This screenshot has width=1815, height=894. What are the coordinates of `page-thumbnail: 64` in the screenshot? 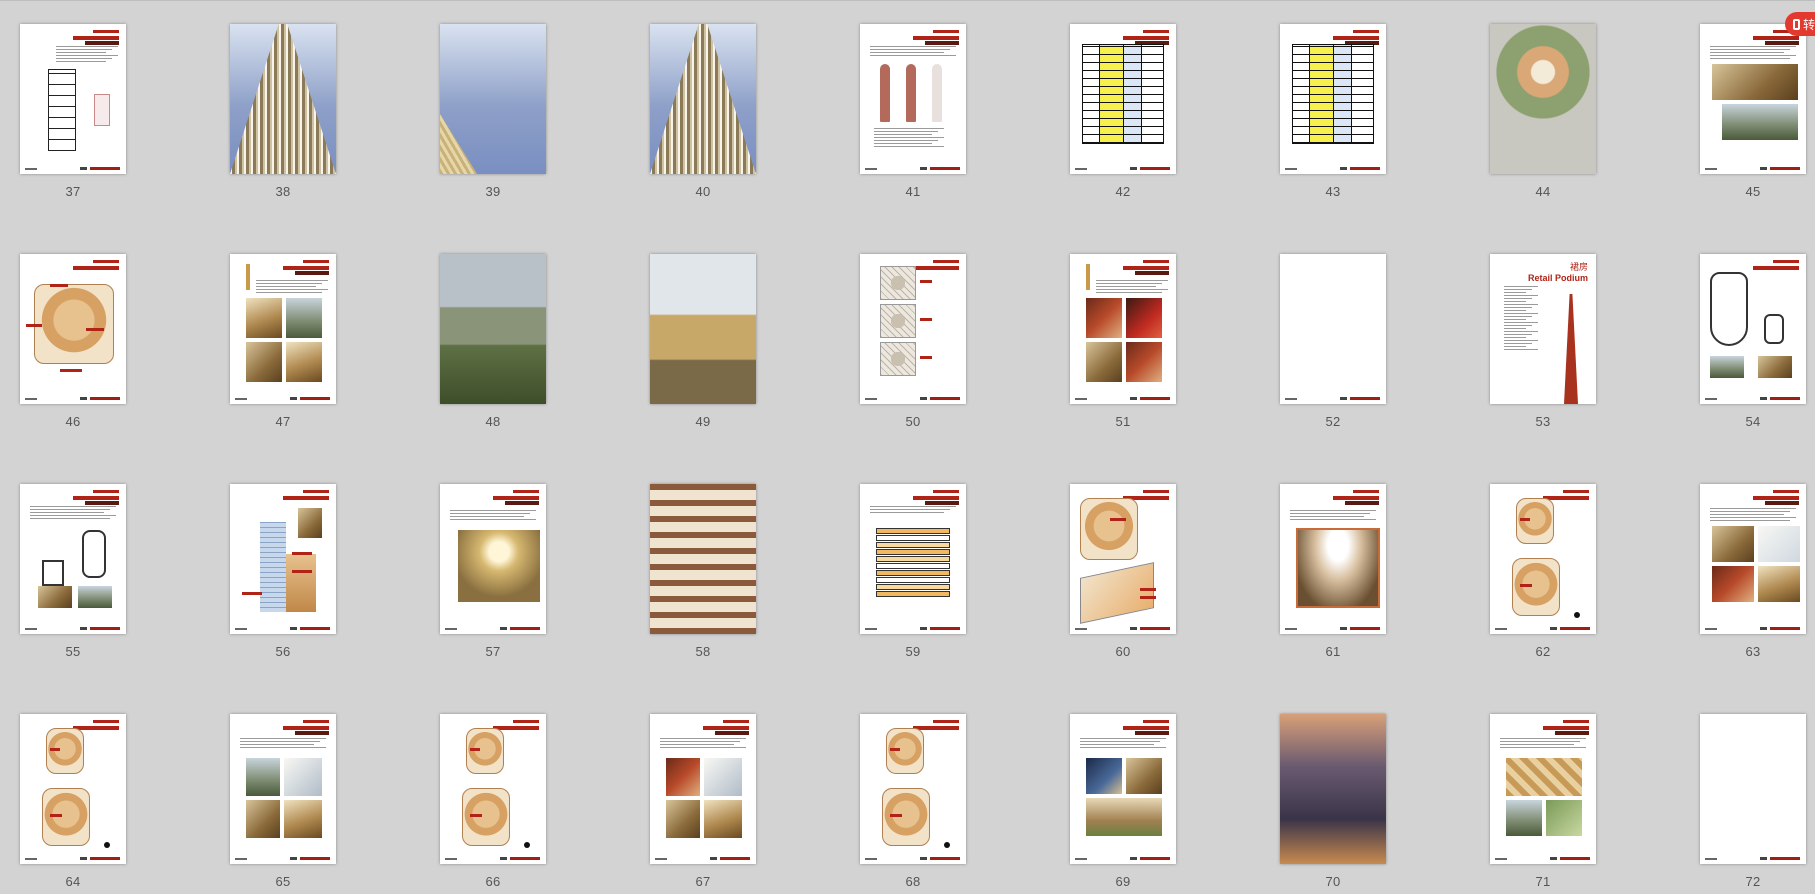 It's located at (73, 804).